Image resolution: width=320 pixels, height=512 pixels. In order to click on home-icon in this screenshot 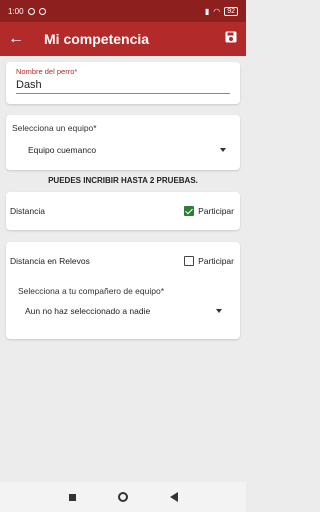, I will do `click(122, 497)`.